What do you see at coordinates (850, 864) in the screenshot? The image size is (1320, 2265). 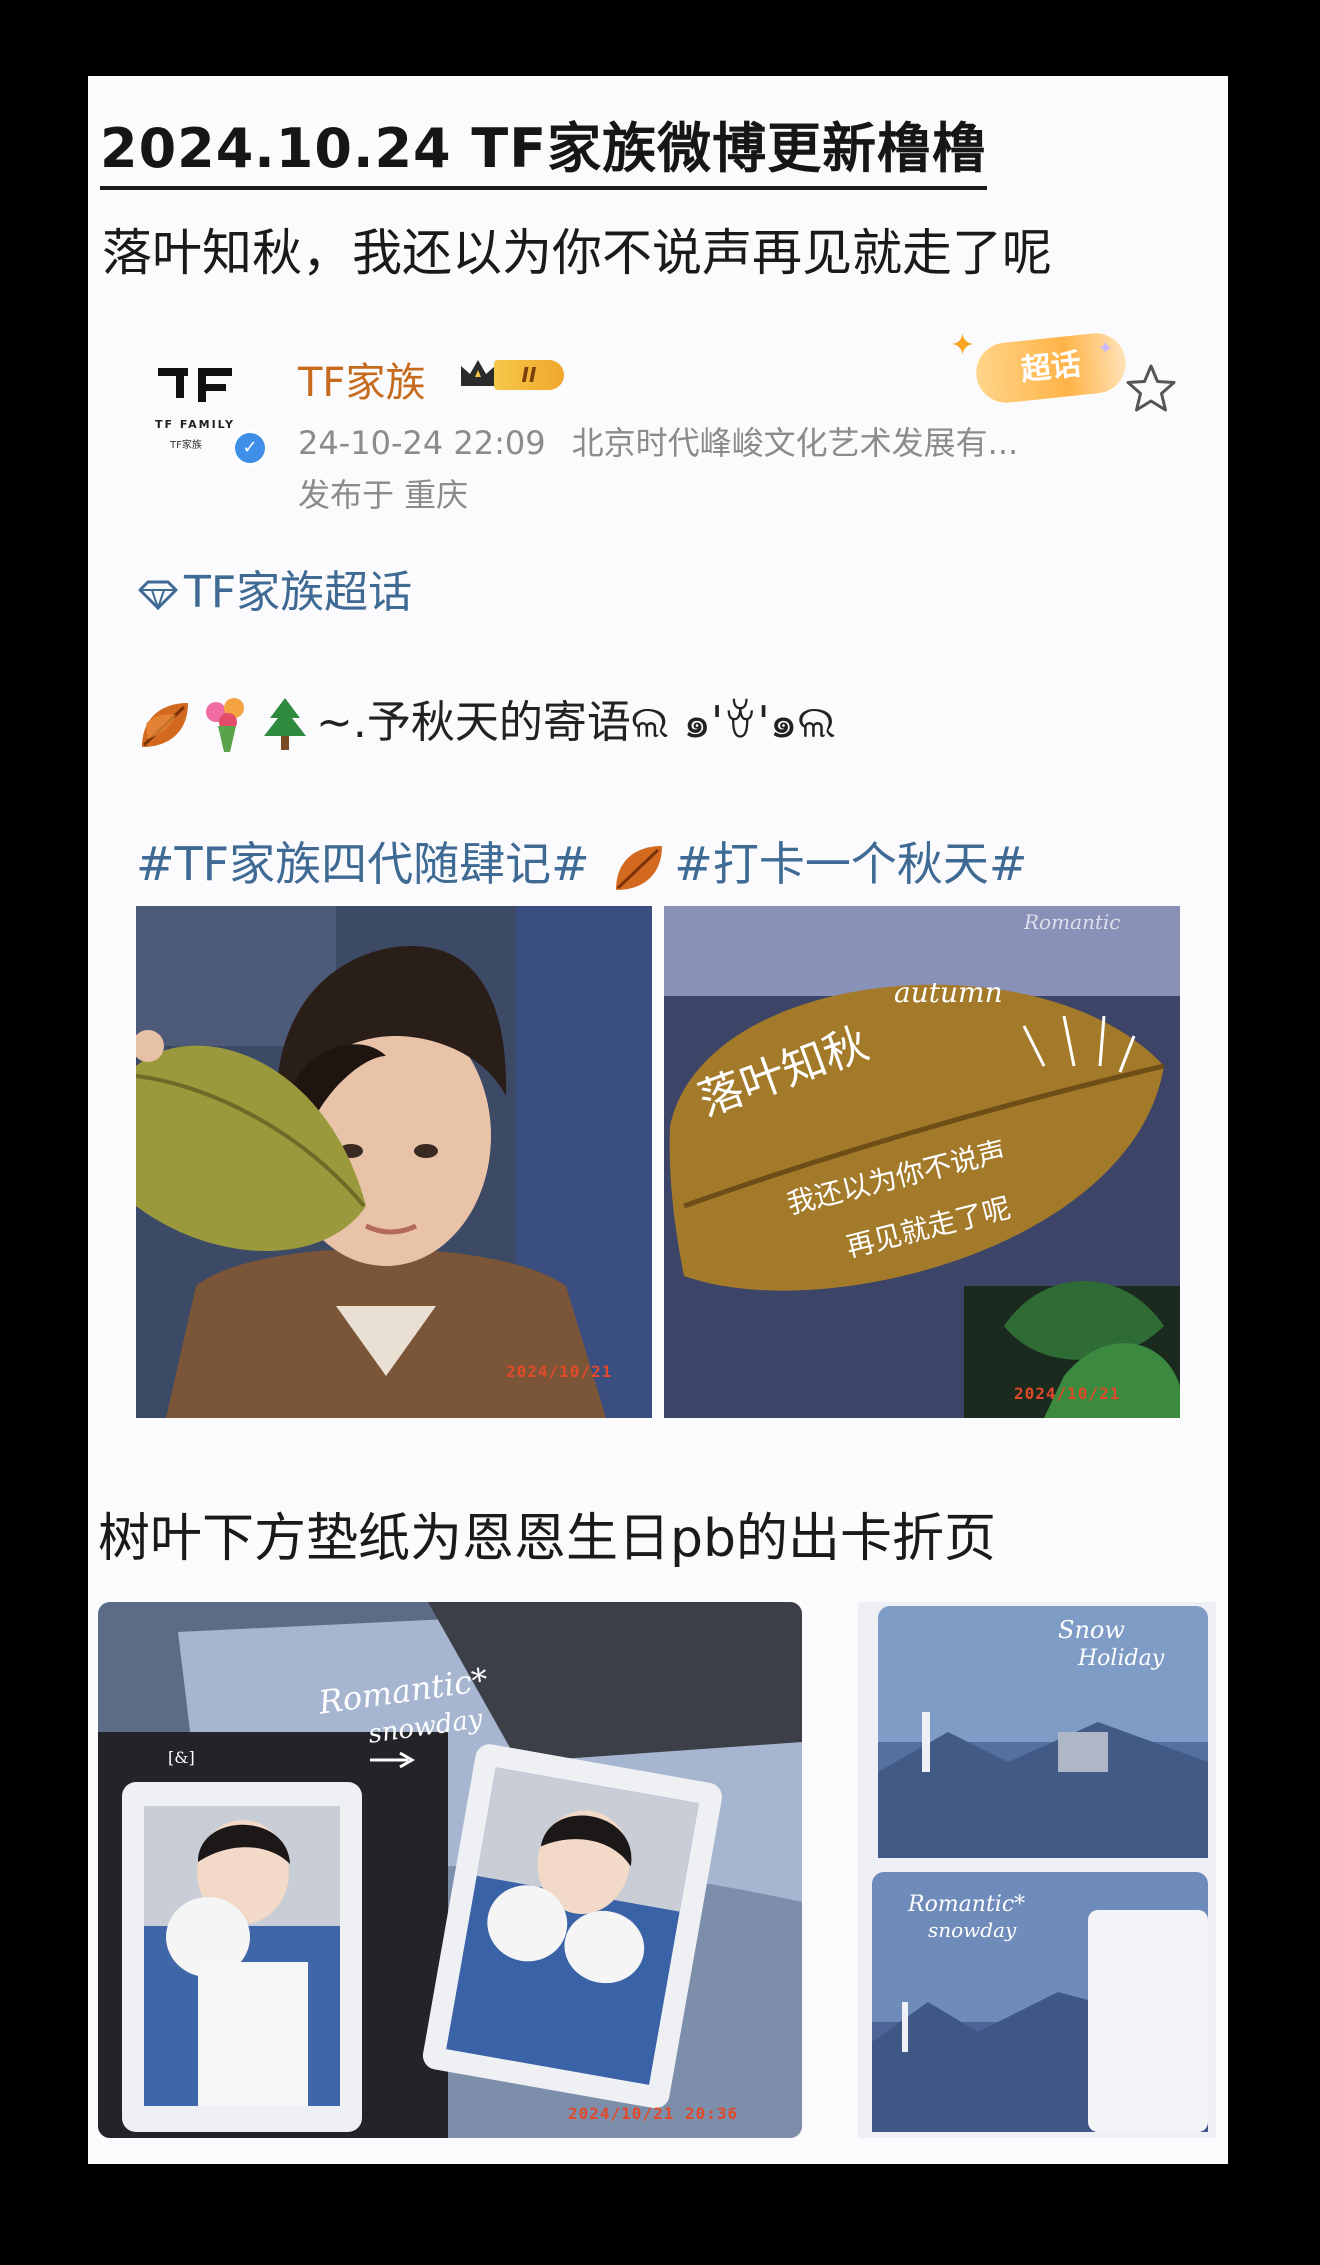 I see `hashtag-link-2: #打卡一个秋天#` at bounding box center [850, 864].